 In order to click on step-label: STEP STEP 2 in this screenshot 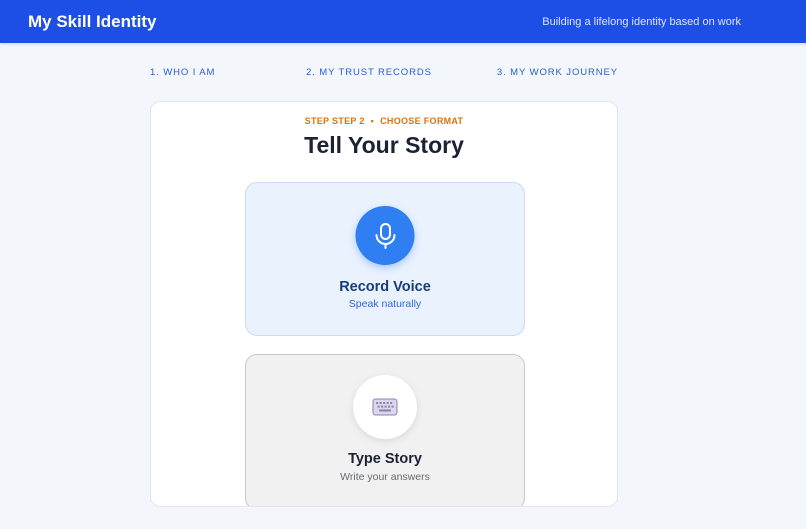, I will do `click(334, 121)`.